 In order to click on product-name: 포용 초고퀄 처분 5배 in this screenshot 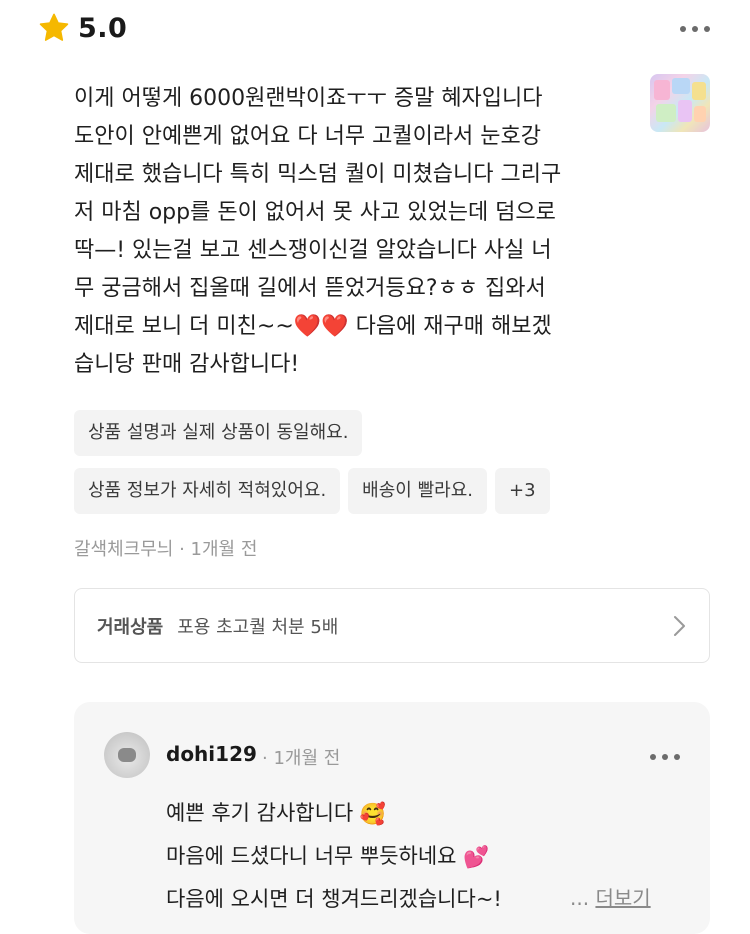, I will do `click(258, 627)`.